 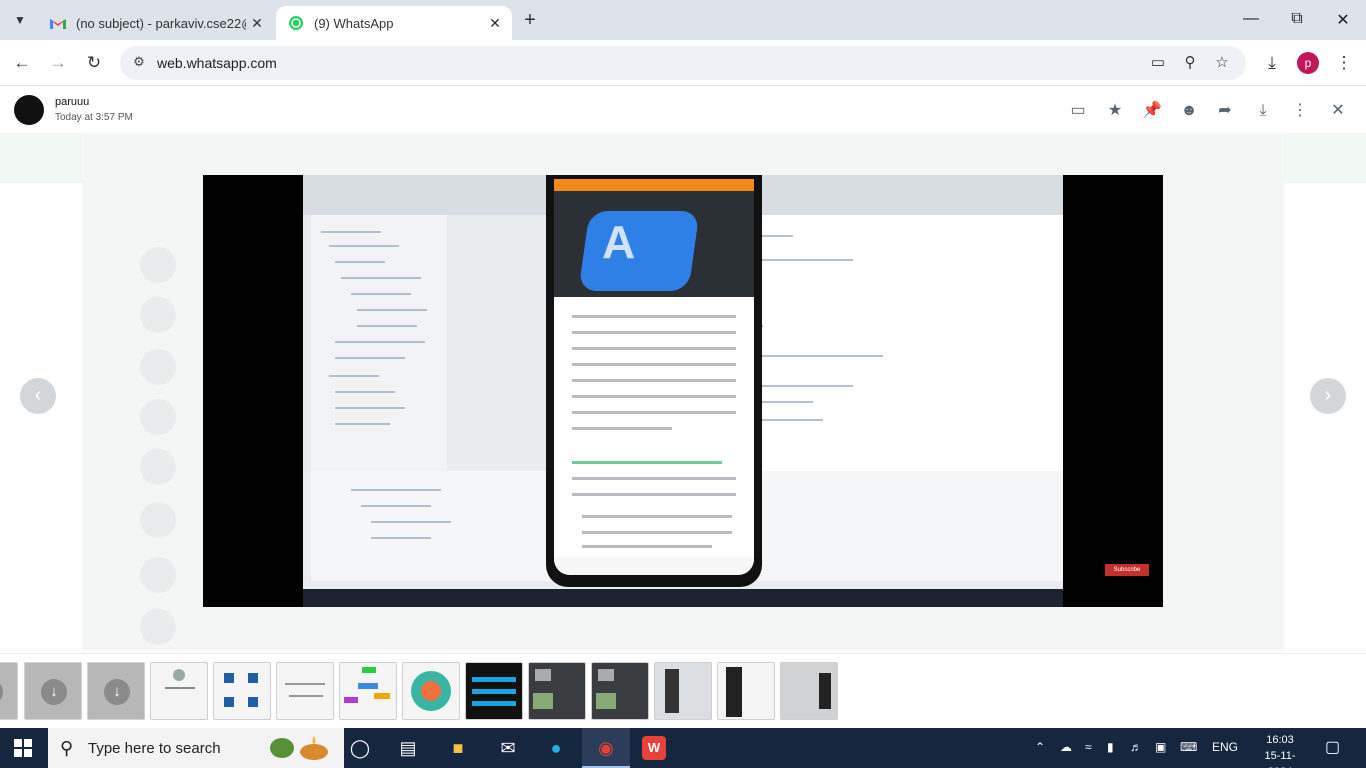 What do you see at coordinates (408, 748) in the screenshot?
I see `task-view-icon: ▤` at bounding box center [408, 748].